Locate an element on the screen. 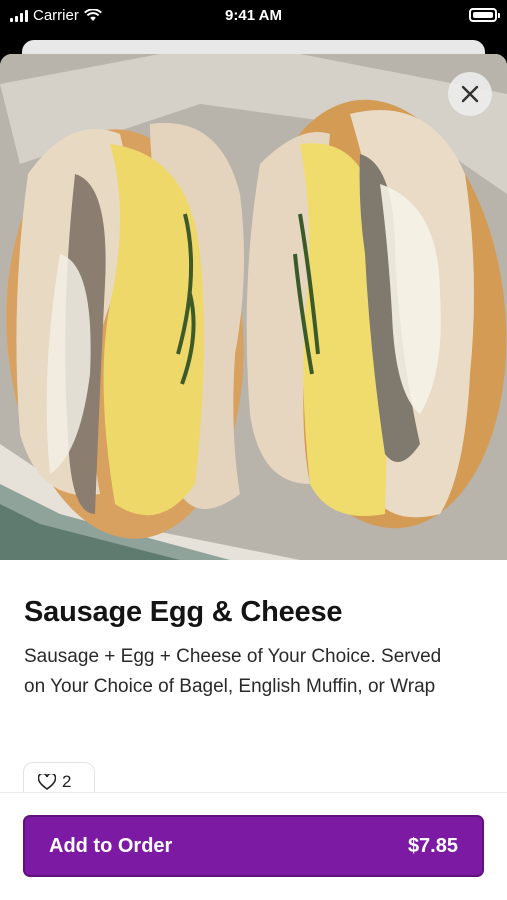 This screenshot has height=900, width=507. close-button is located at coordinates (470, 94).